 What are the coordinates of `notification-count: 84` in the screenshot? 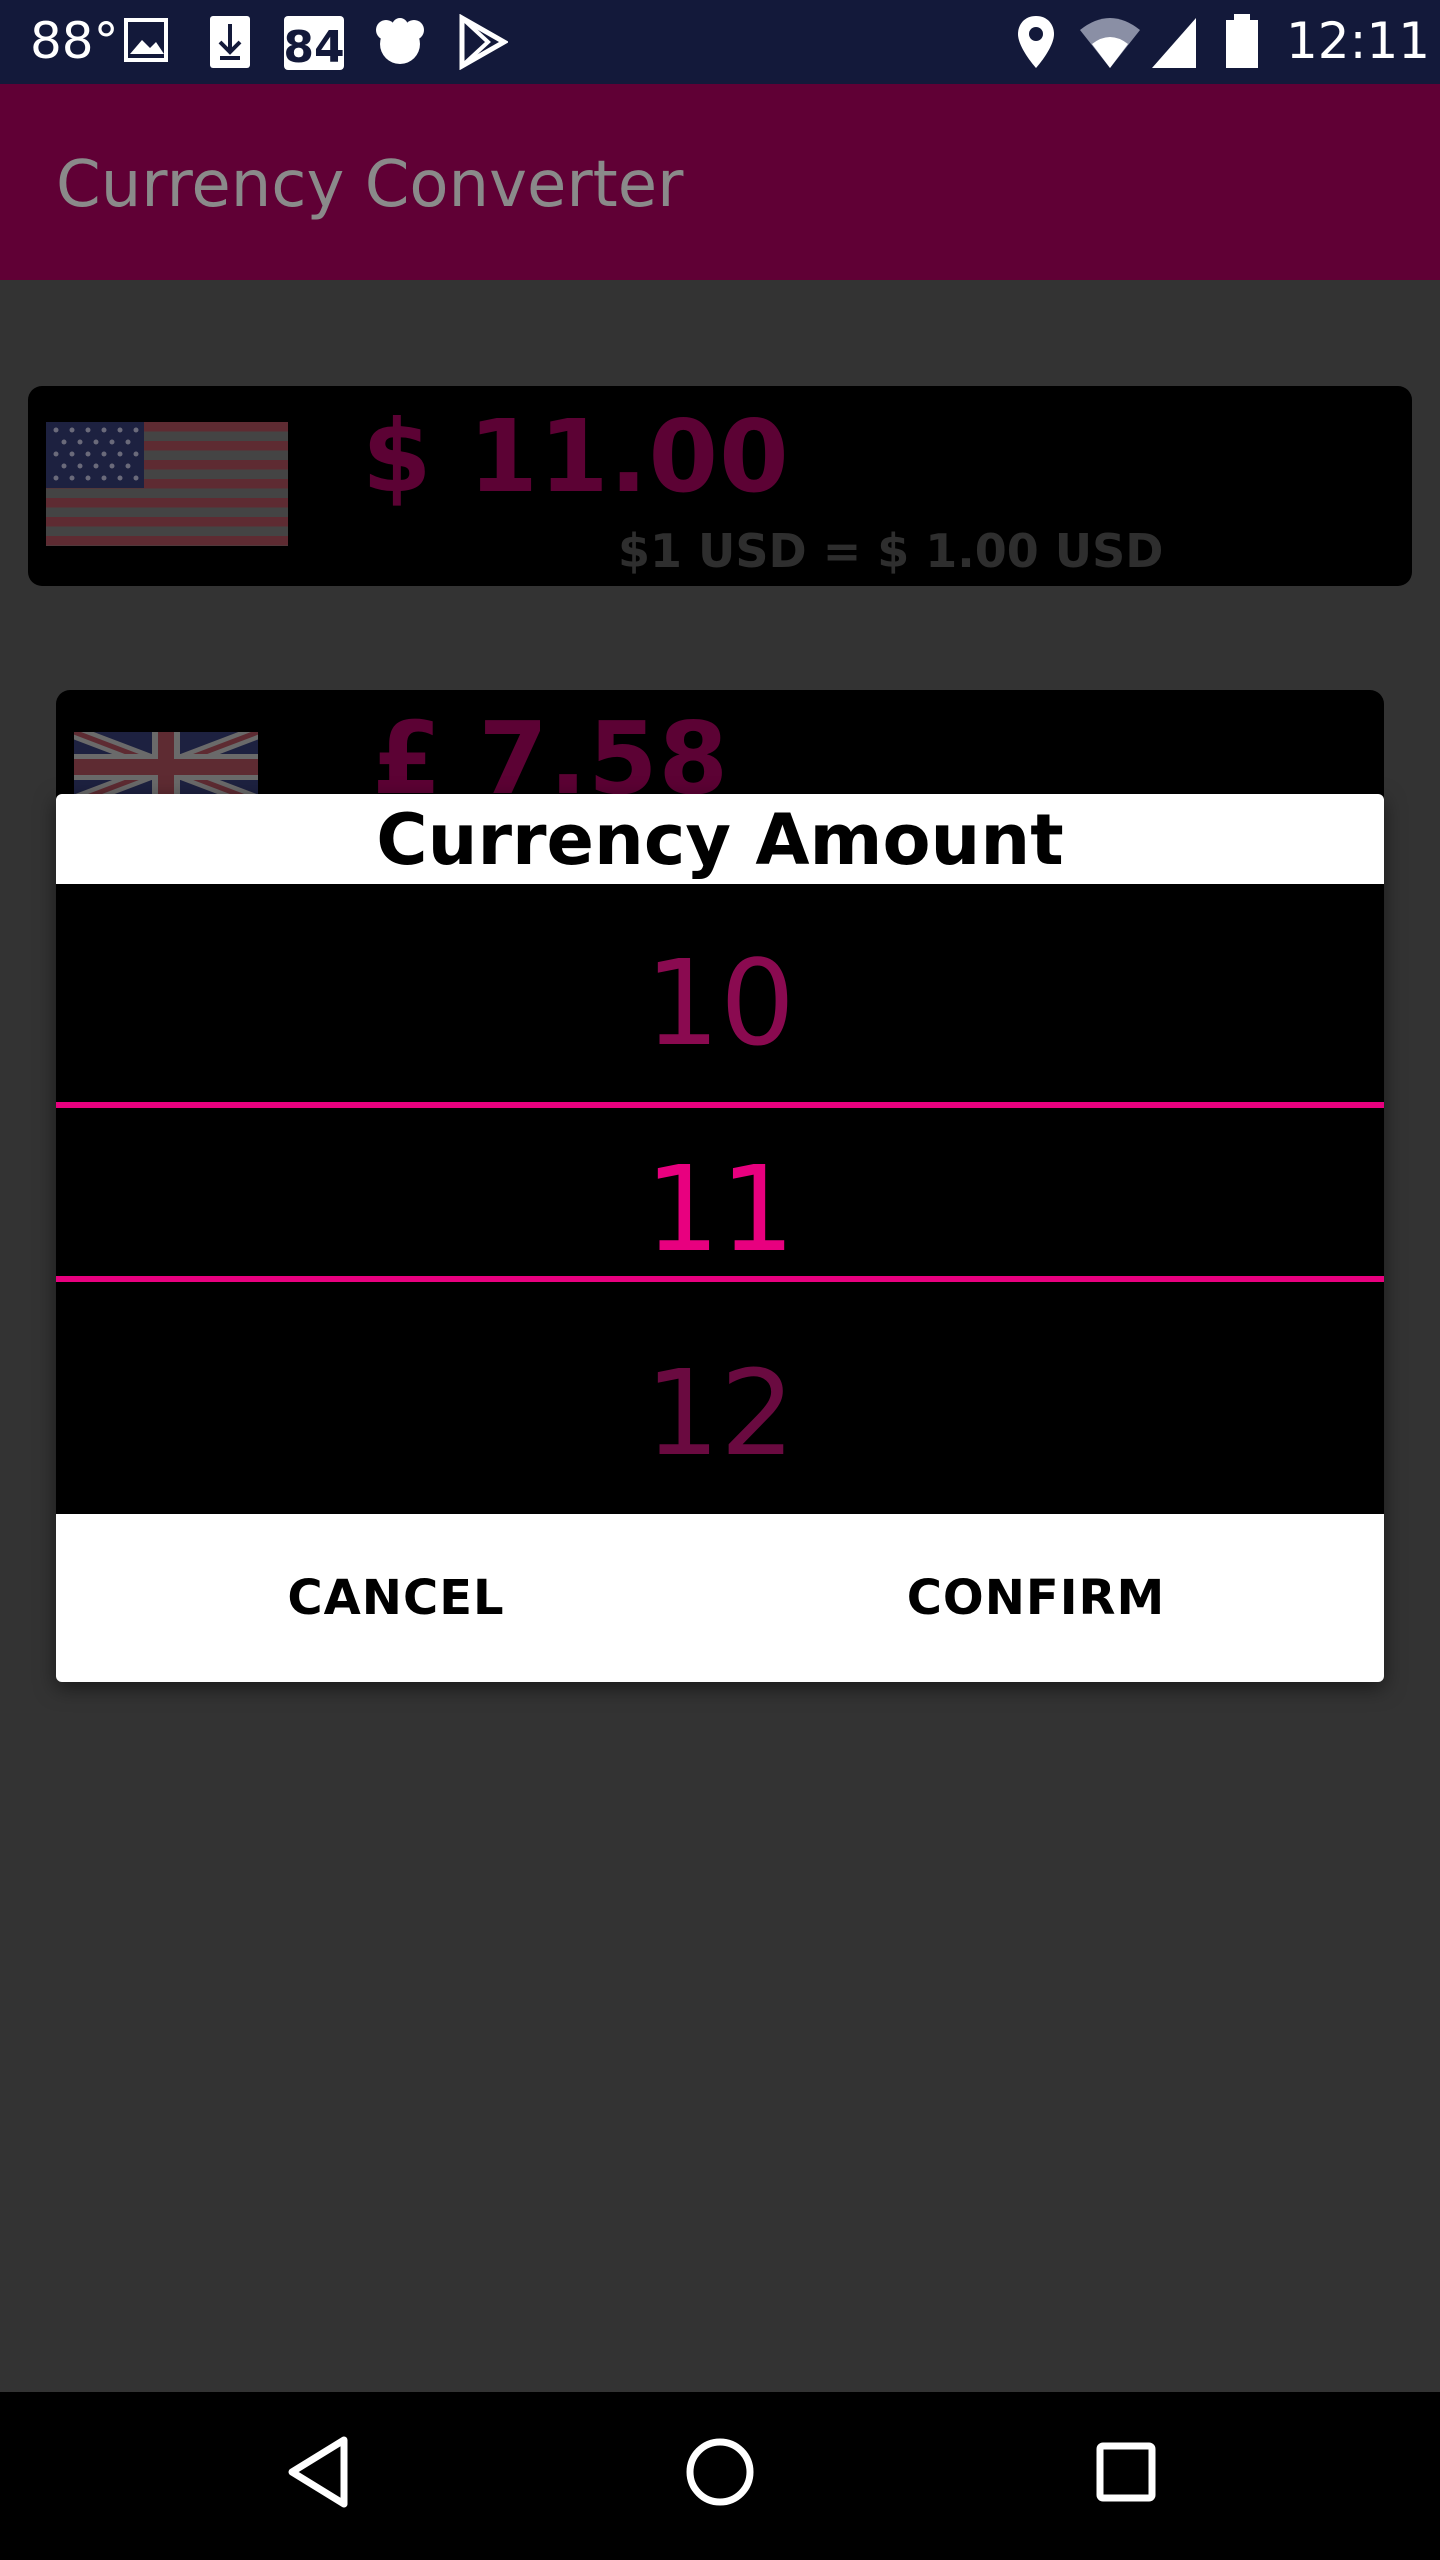 It's located at (313, 47).